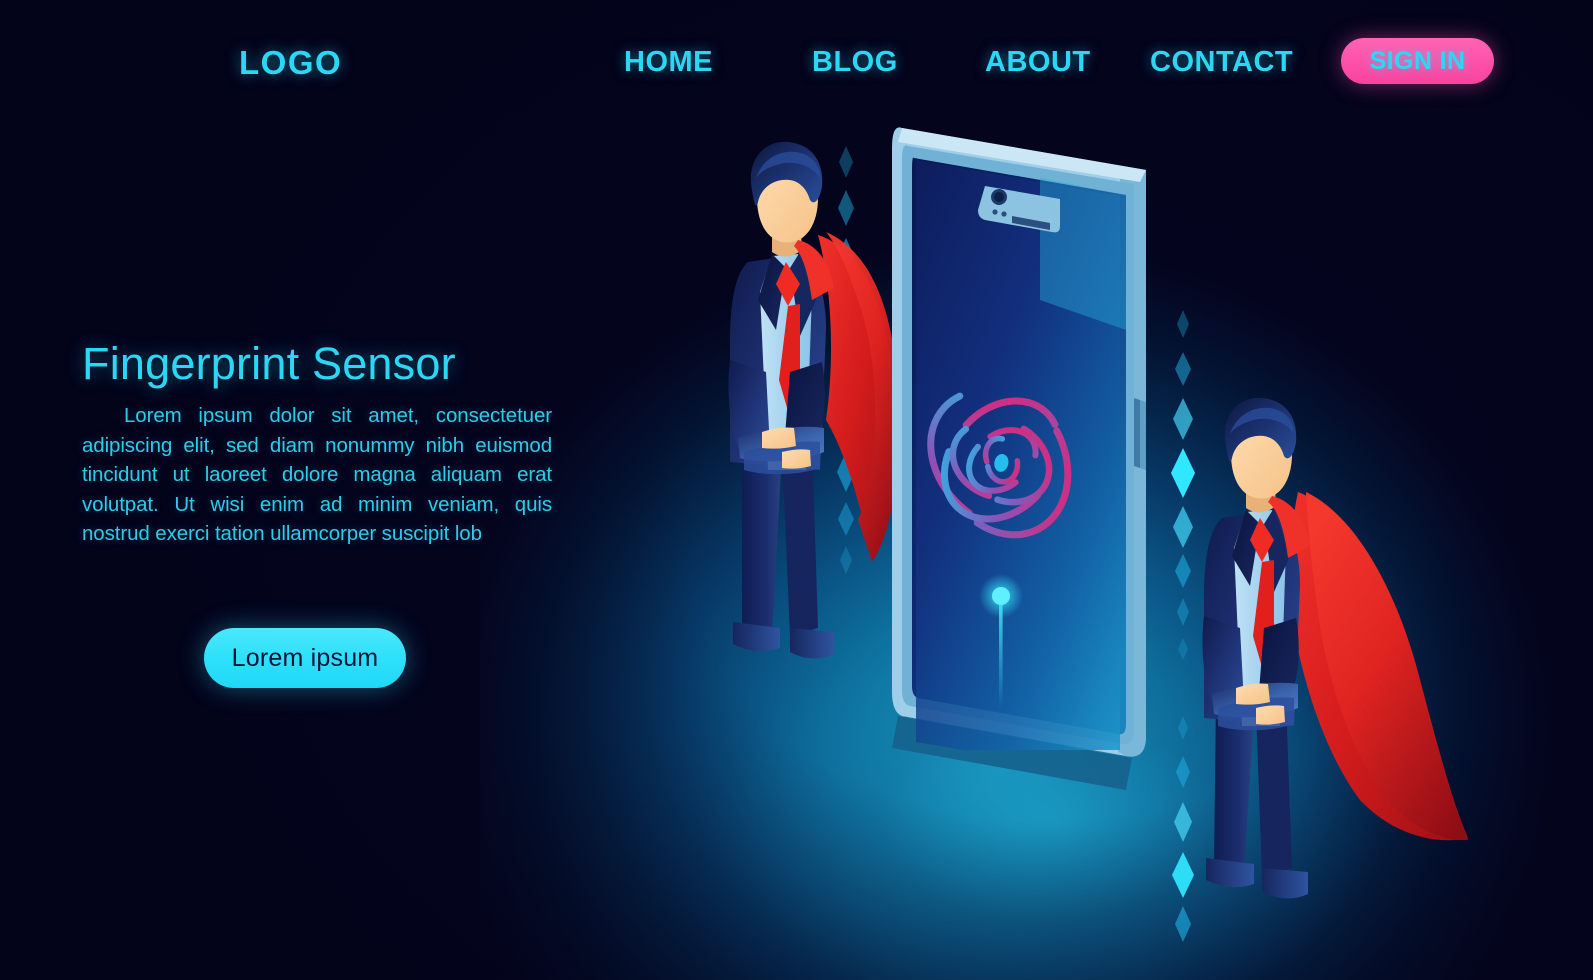  I want to click on cta-button-label: Lorem ipsum, so click(305, 657).